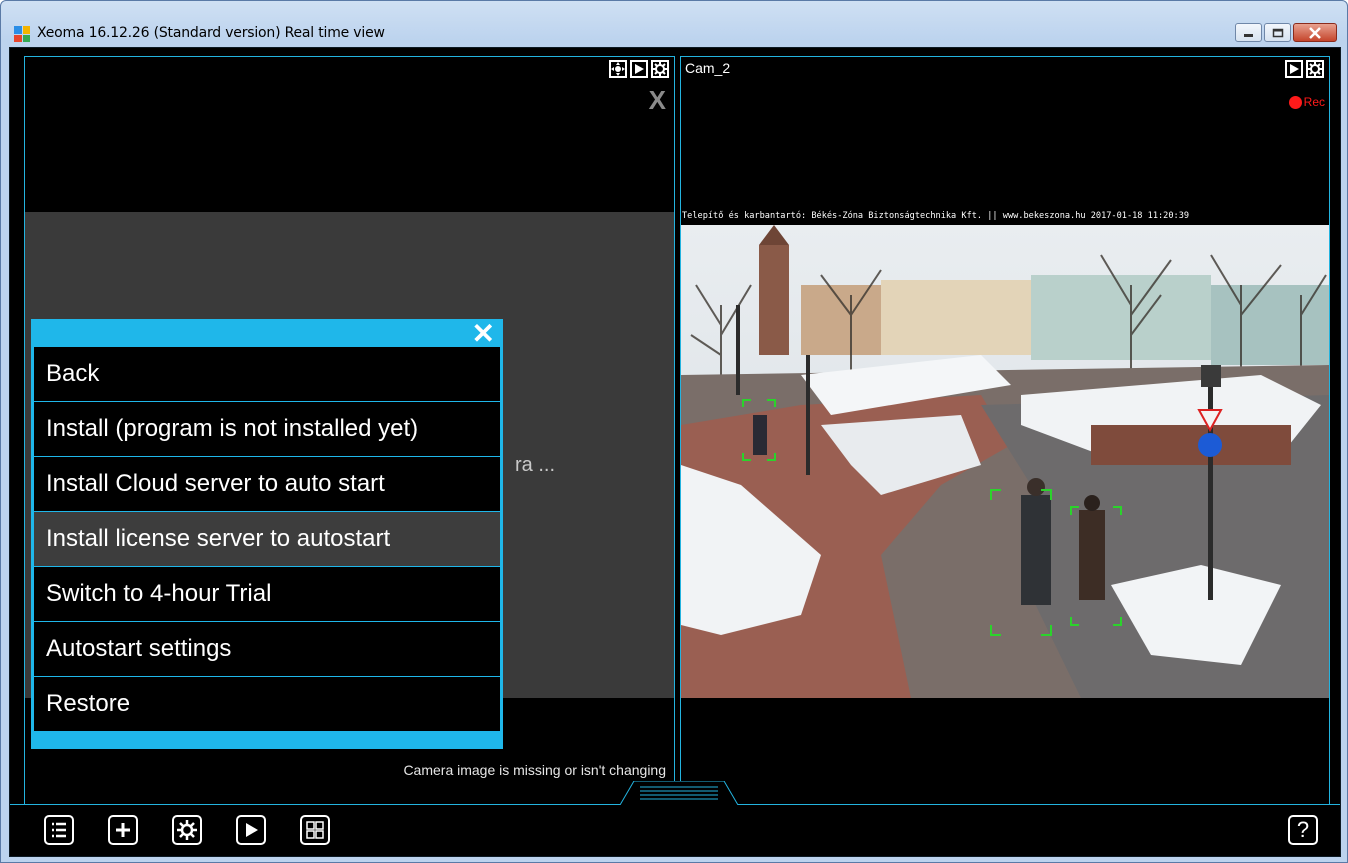  What do you see at coordinates (708, 68) in the screenshot?
I see `camera-name: Cam_2` at bounding box center [708, 68].